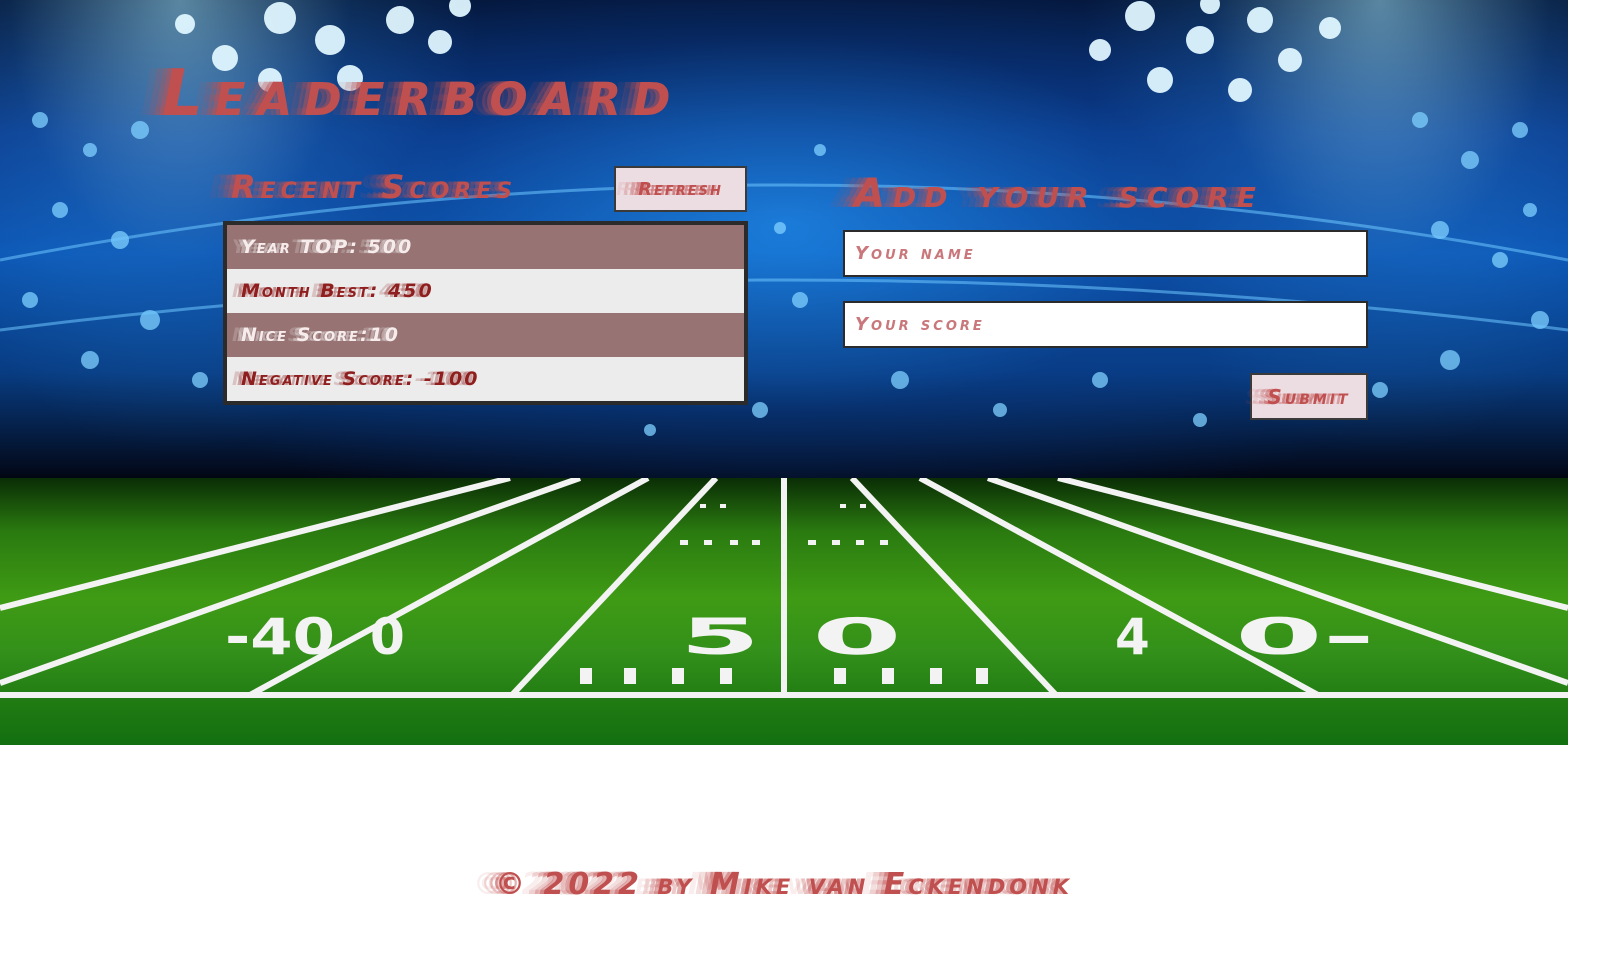 This screenshot has height=980, width=1598. I want to click on svg-text: 0-, so click(1305, 637).